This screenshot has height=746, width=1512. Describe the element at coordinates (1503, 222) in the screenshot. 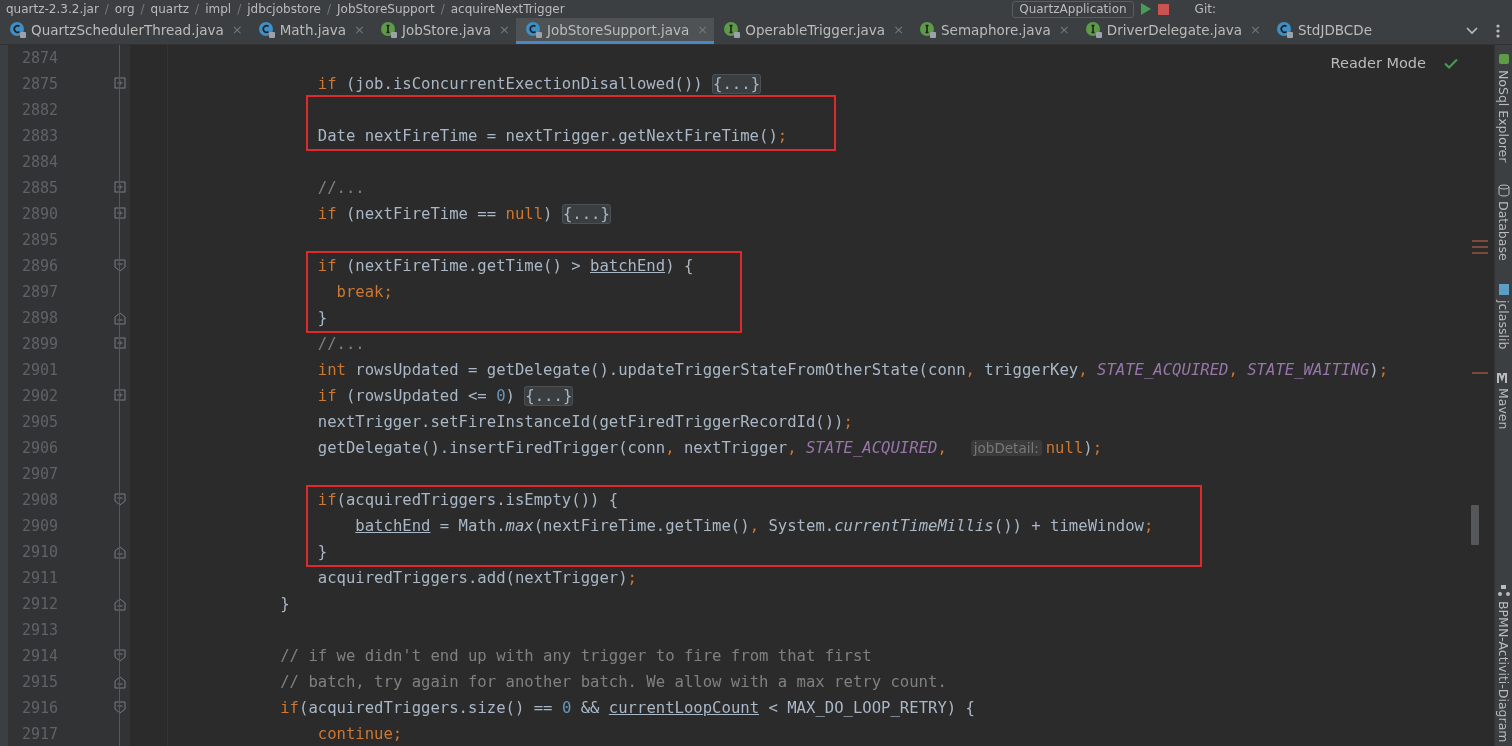

I see `tool-window-button: Database` at that location.